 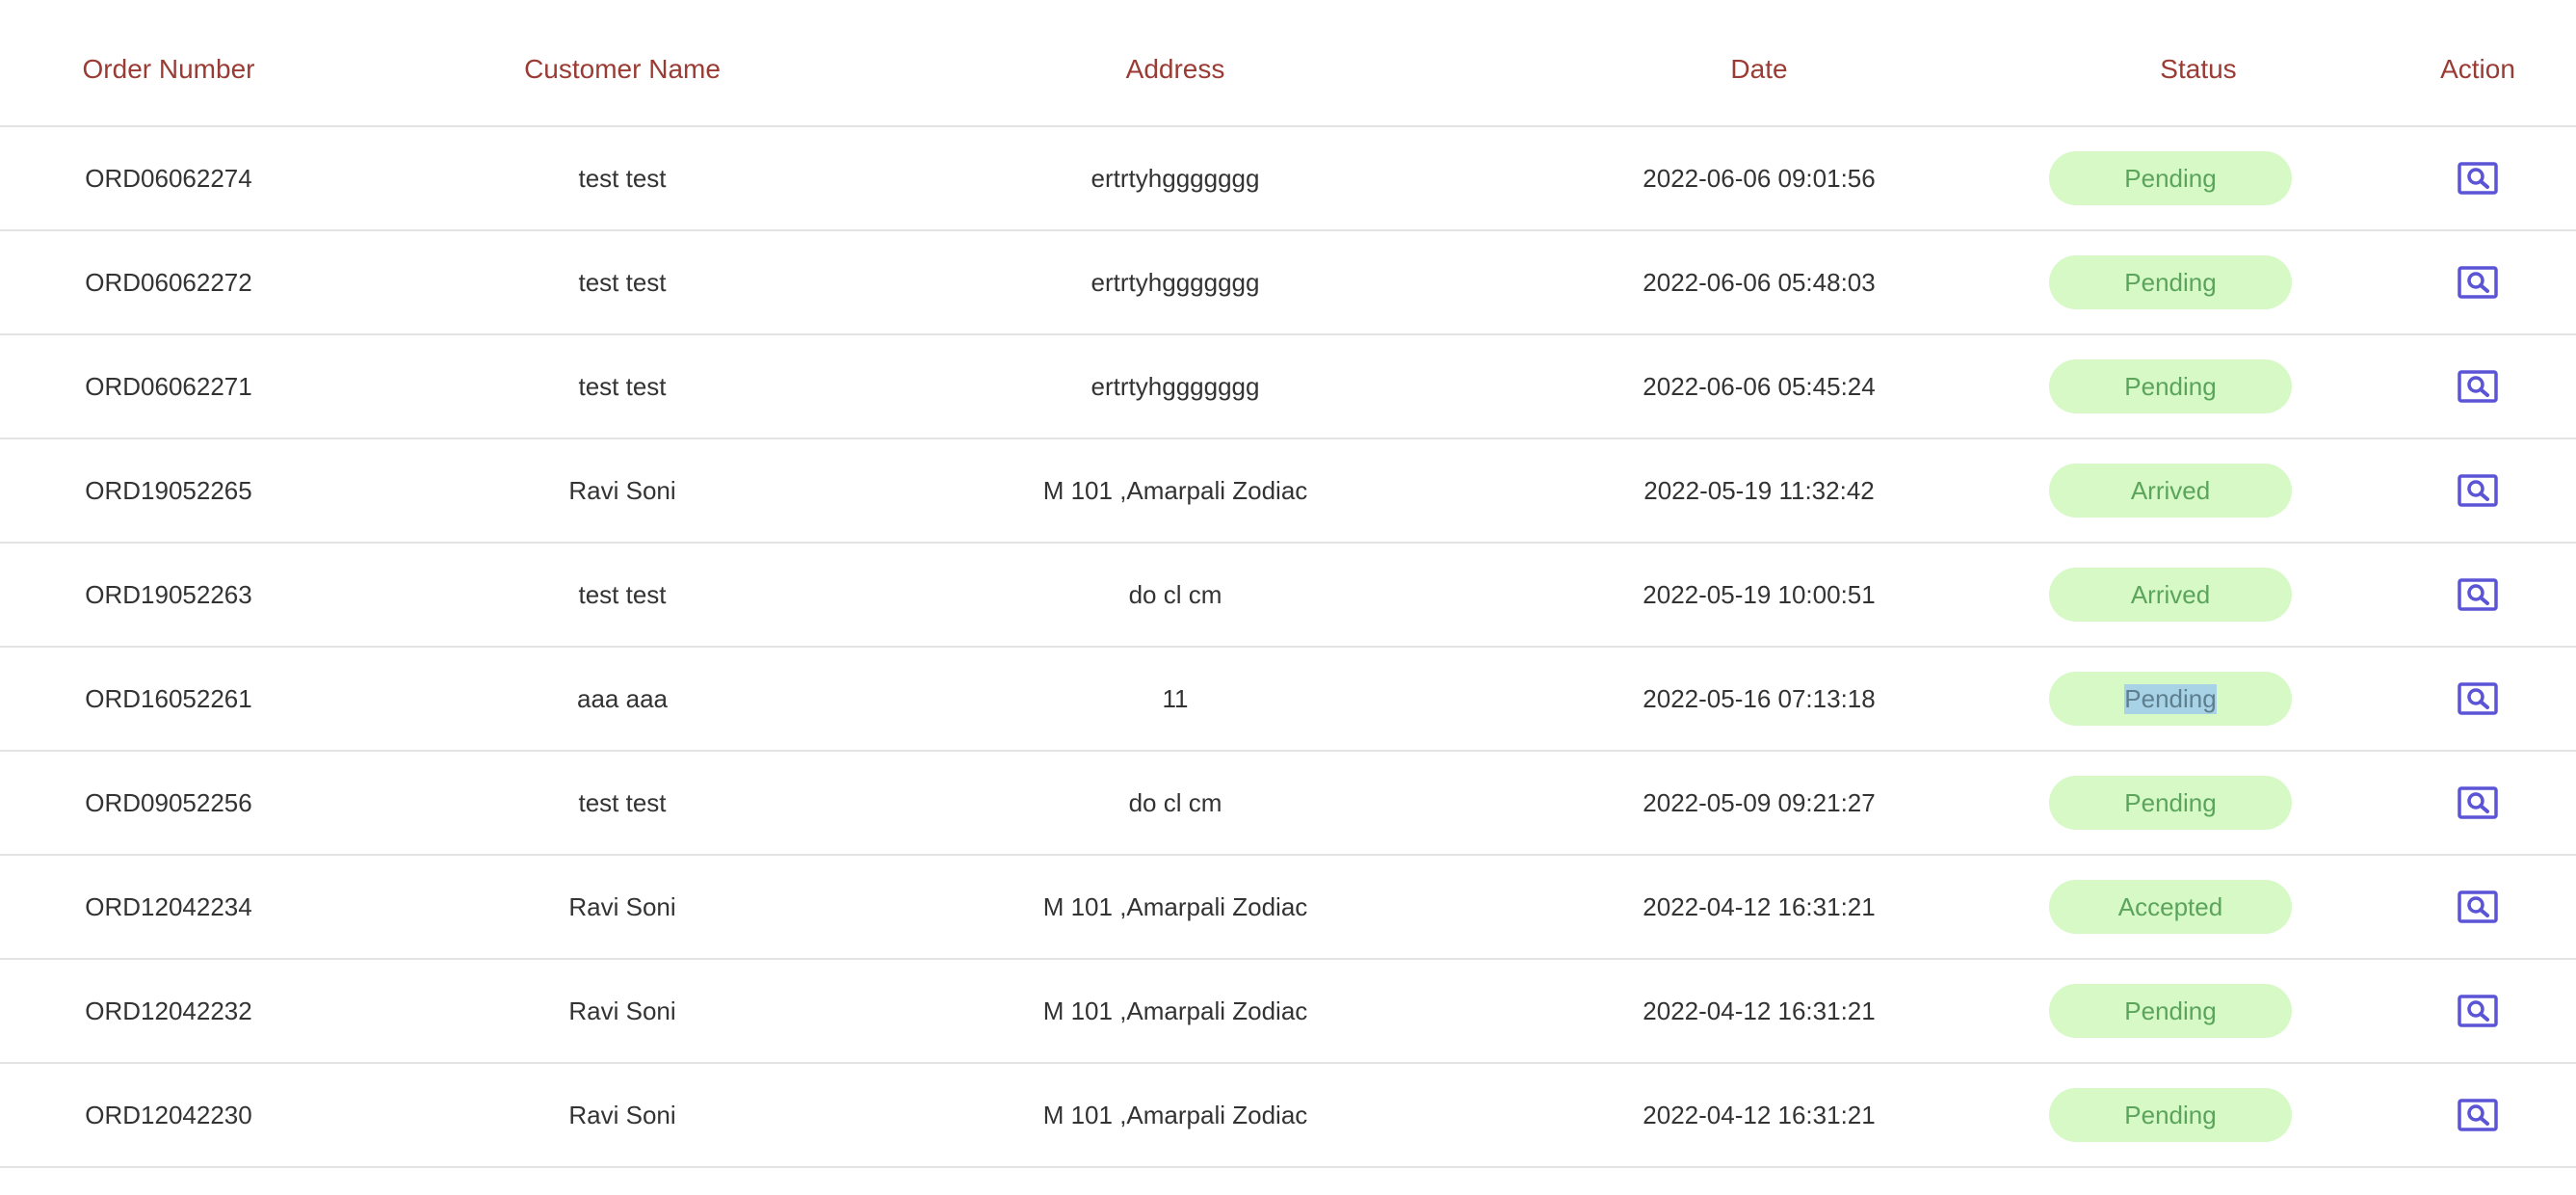 What do you see at coordinates (623, 698) in the screenshot?
I see `customer-name-cell: aaa aaa` at bounding box center [623, 698].